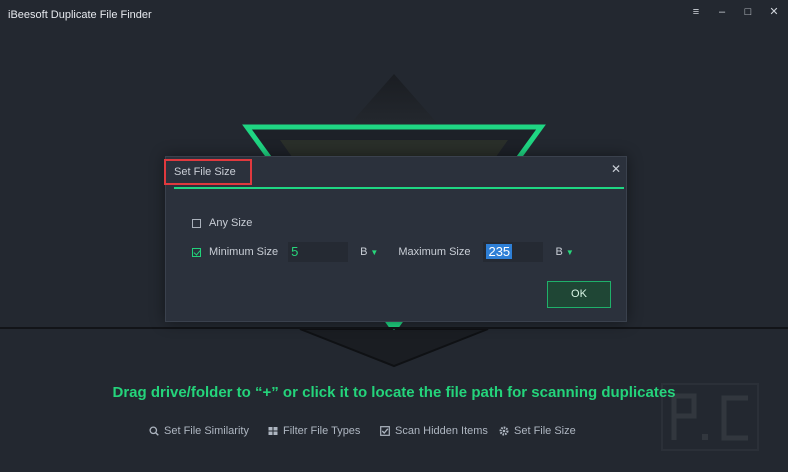 The width and height of the screenshot is (788, 472). Describe the element at coordinates (748, 12) in the screenshot. I see `maximize-icon: □` at that location.